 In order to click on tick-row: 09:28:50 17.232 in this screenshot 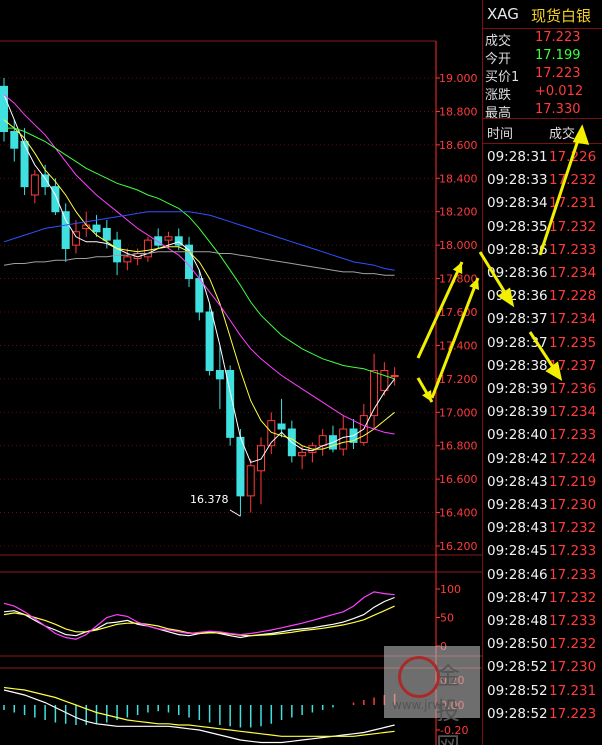, I will do `click(542, 644)`.